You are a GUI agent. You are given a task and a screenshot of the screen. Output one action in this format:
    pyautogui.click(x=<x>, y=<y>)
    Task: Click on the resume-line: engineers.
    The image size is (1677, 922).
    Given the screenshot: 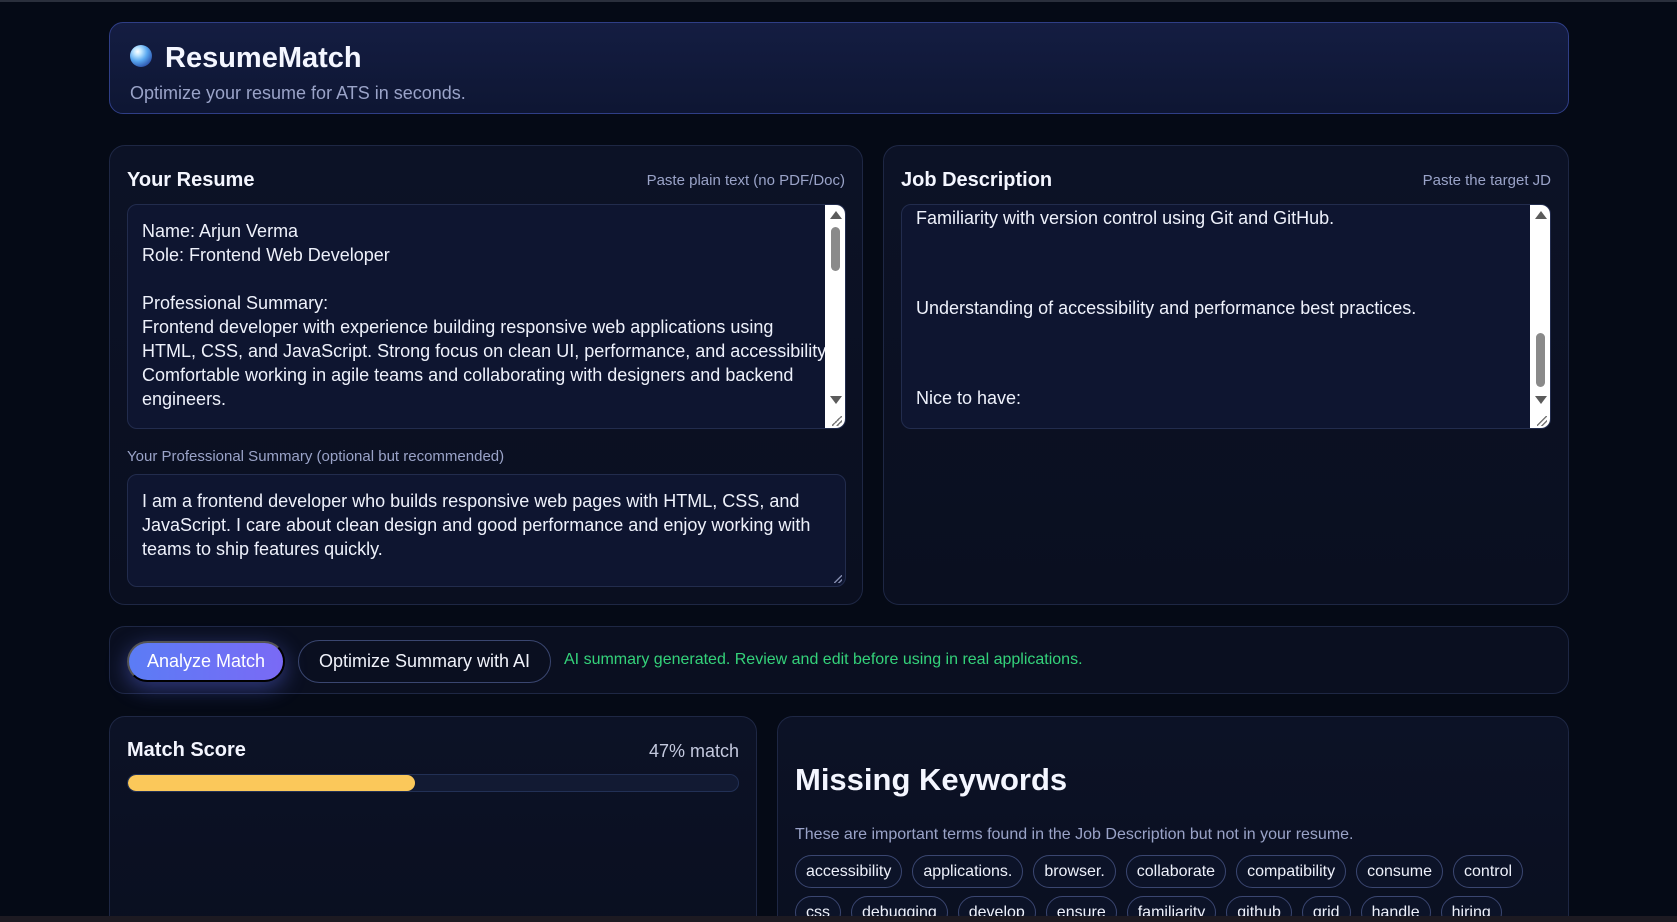 What is the action you would take?
    pyautogui.click(x=184, y=399)
    